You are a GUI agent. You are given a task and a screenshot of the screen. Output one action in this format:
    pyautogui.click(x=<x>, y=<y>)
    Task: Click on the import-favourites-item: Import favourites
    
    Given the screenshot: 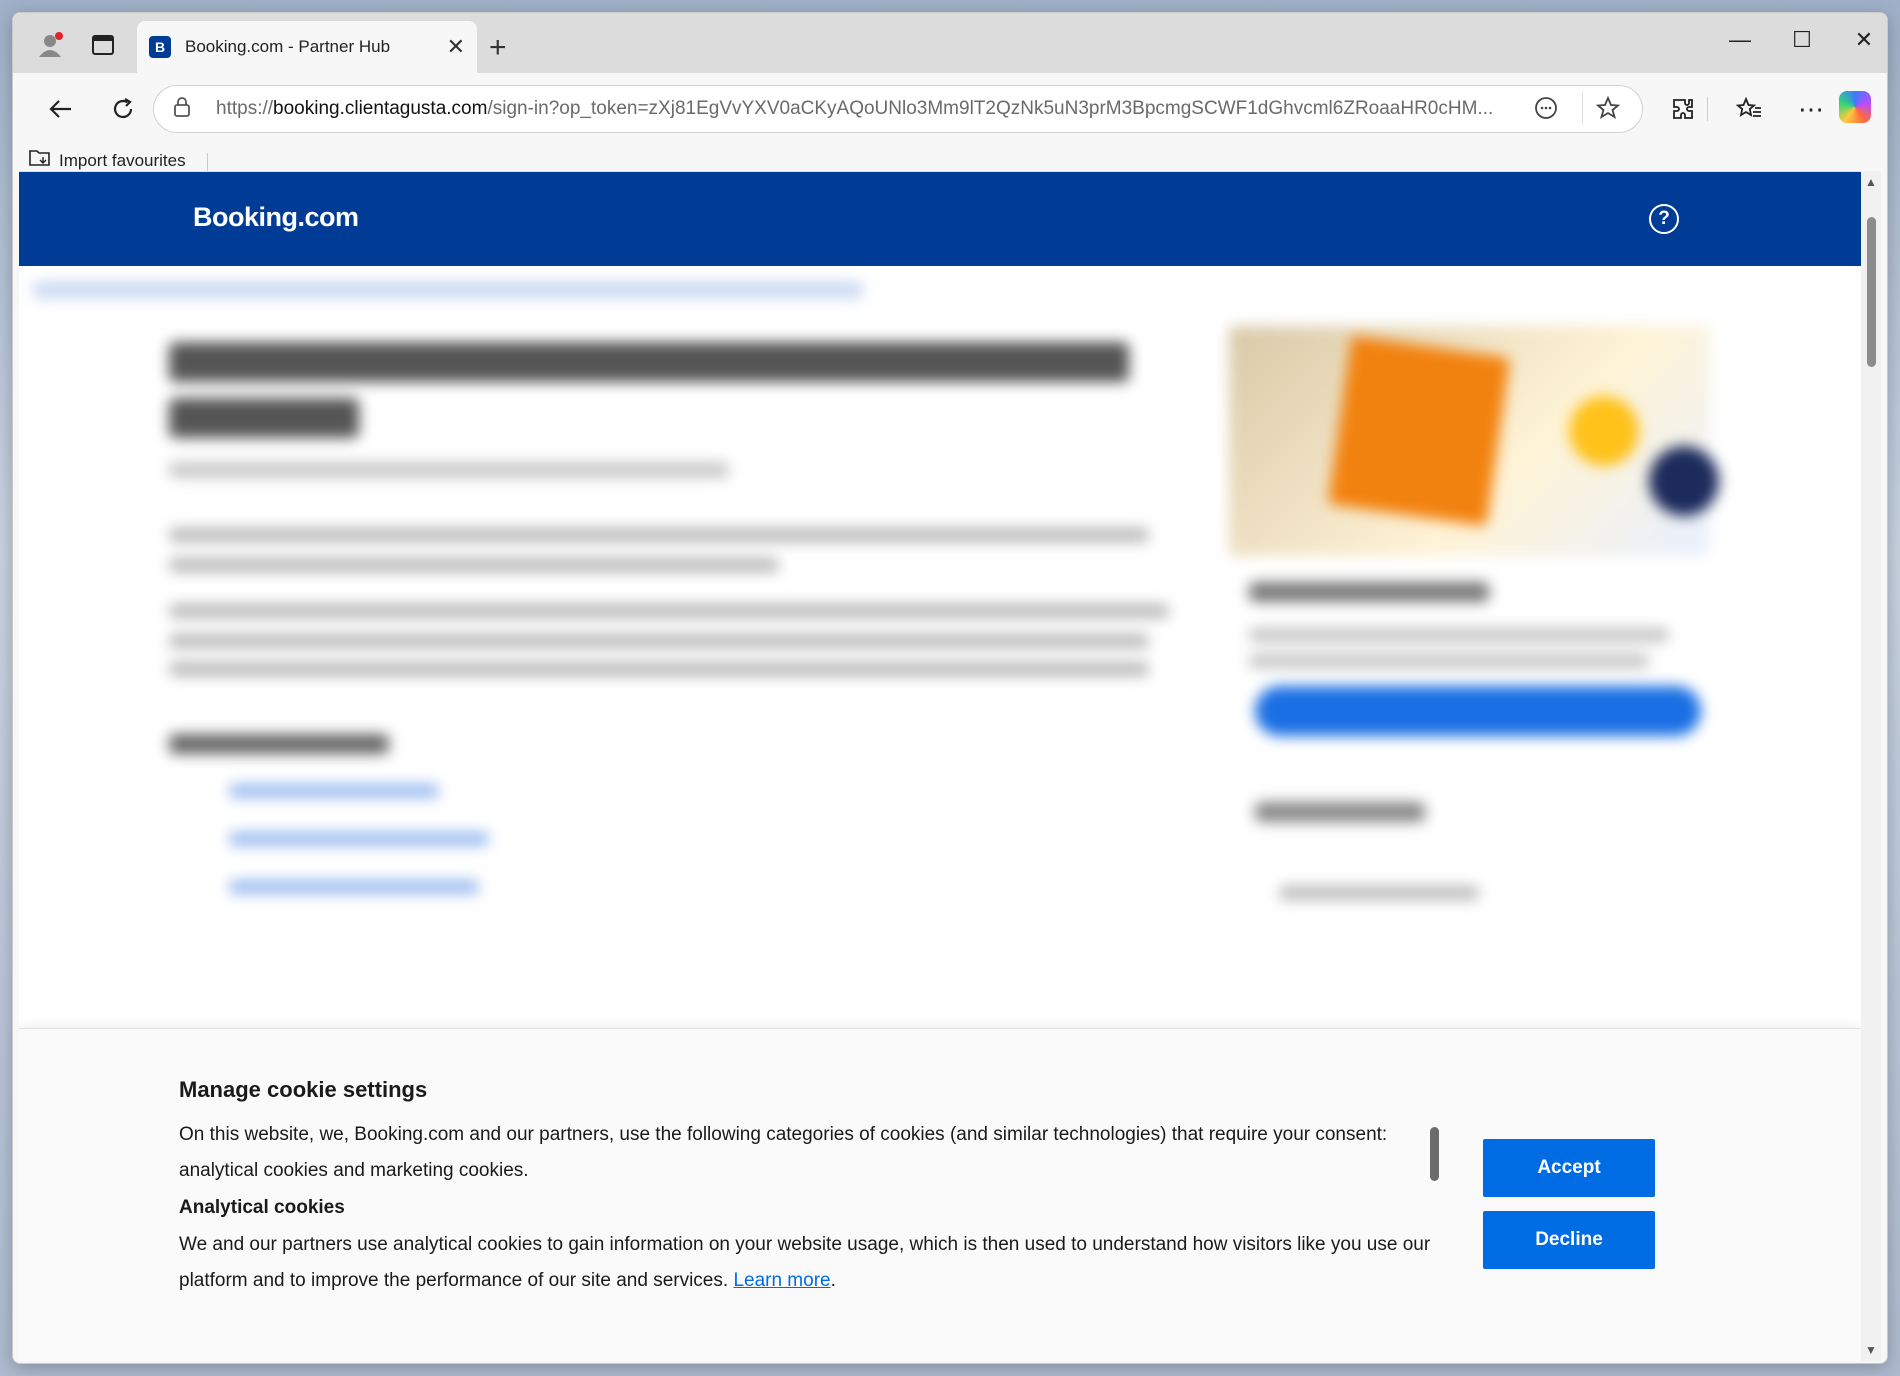 What is the action you would take?
    pyautogui.click(x=107, y=160)
    